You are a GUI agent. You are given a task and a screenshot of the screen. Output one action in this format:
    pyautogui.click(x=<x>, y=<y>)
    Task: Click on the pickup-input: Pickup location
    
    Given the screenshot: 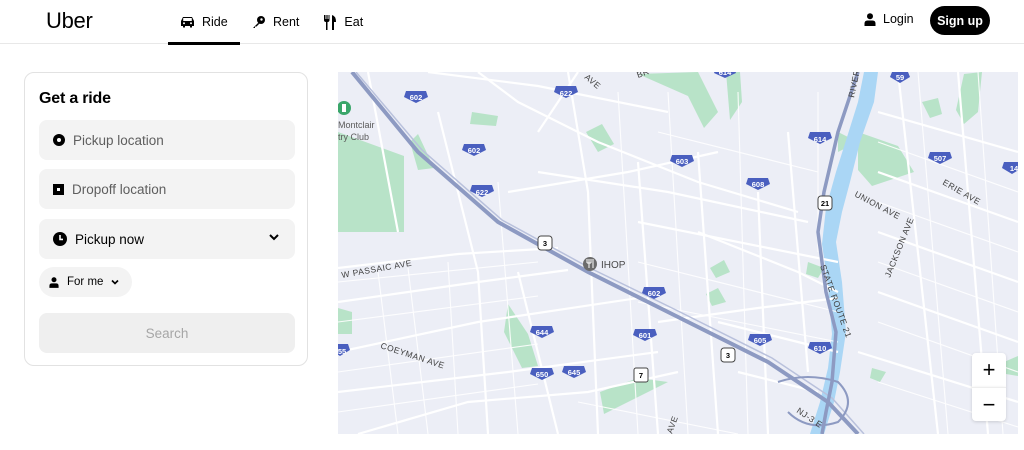 What is the action you would take?
    pyautogui.click(x=167, y=140)
    